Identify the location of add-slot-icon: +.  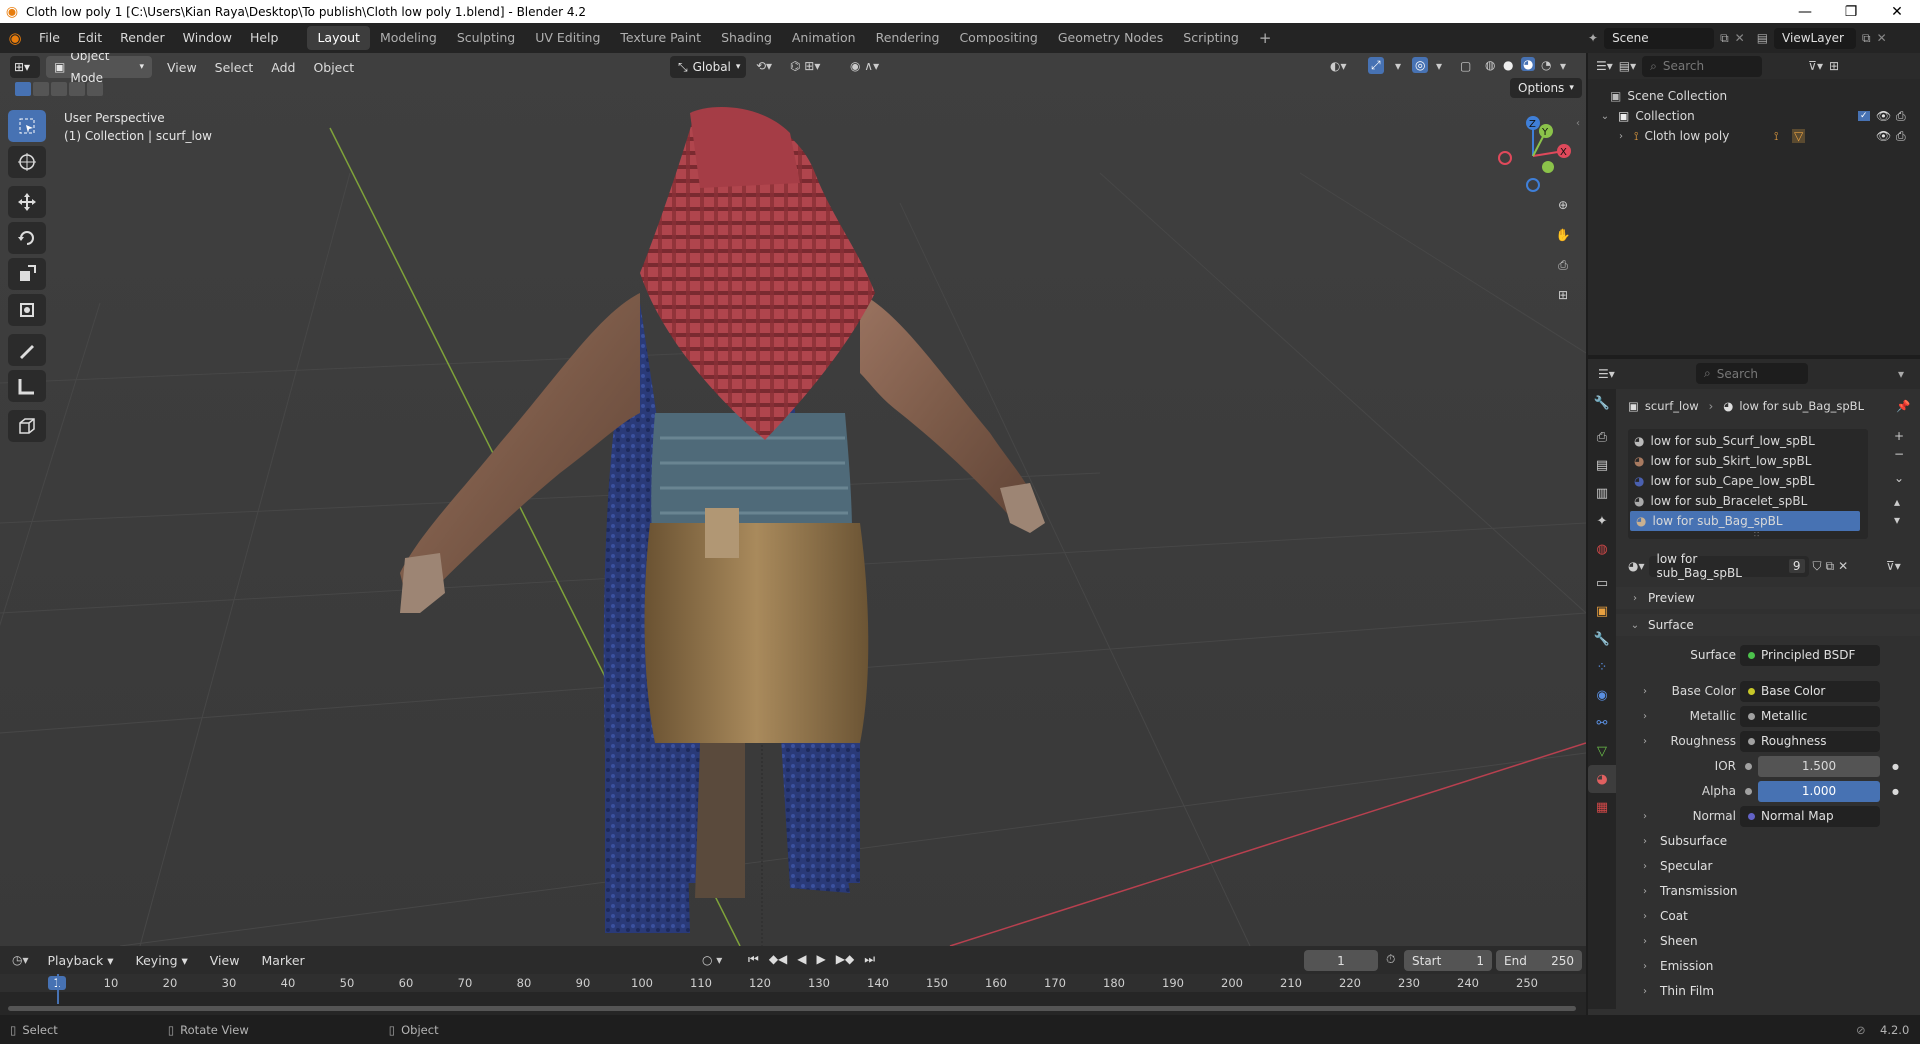
(1899, 436).